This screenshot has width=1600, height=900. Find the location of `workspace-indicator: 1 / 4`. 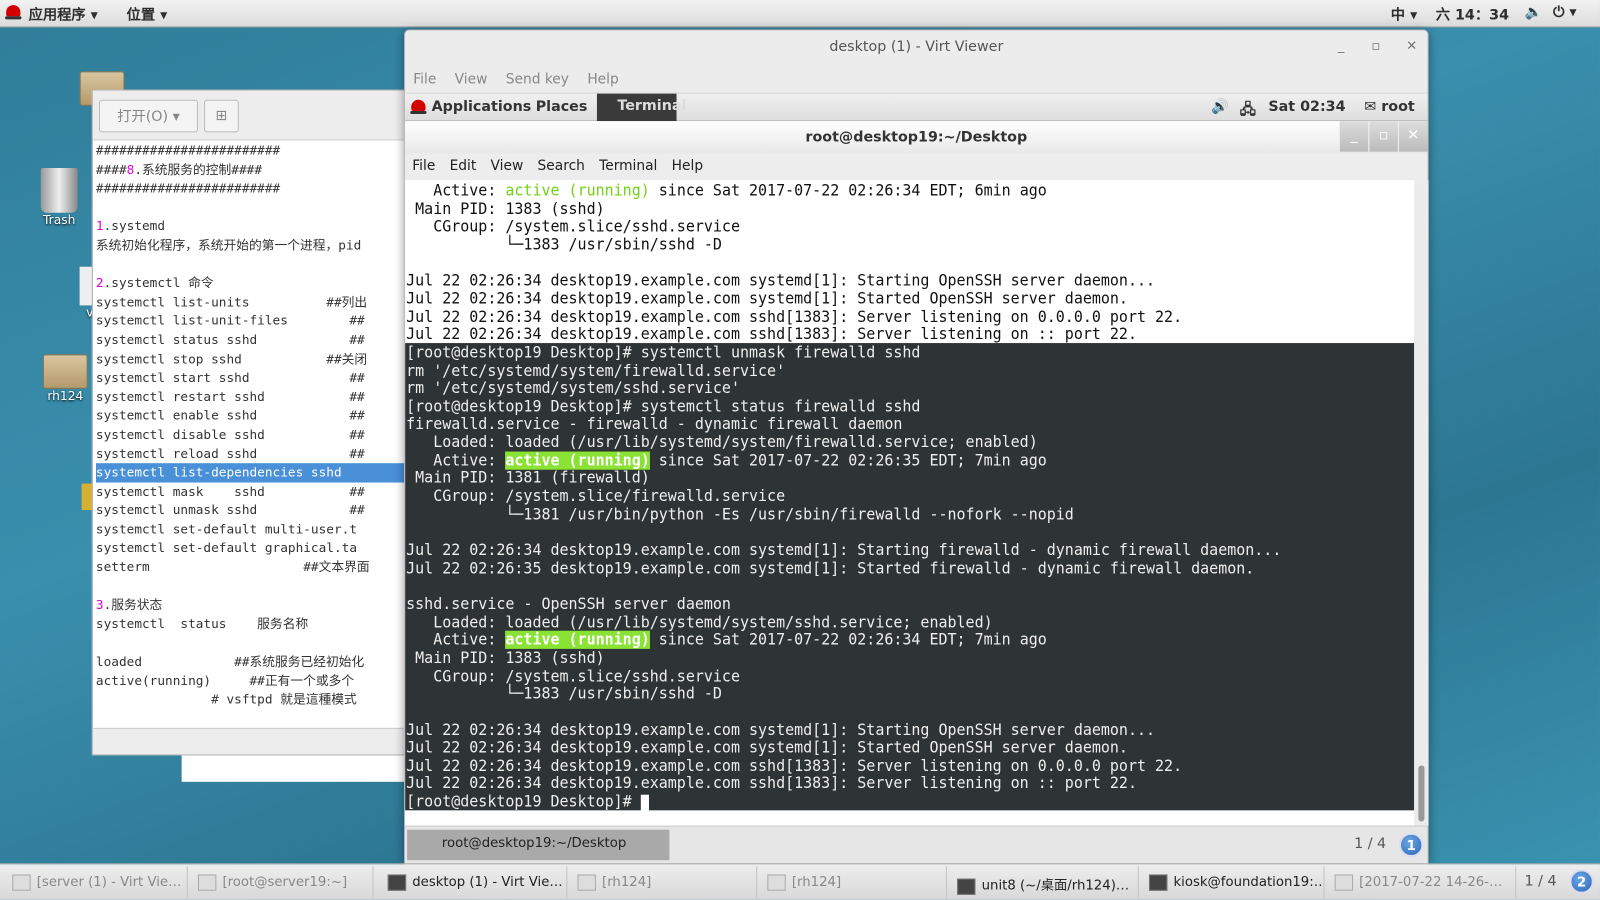

workspace-indicator: 1 / 4 is located at coordinates (1540, 881).